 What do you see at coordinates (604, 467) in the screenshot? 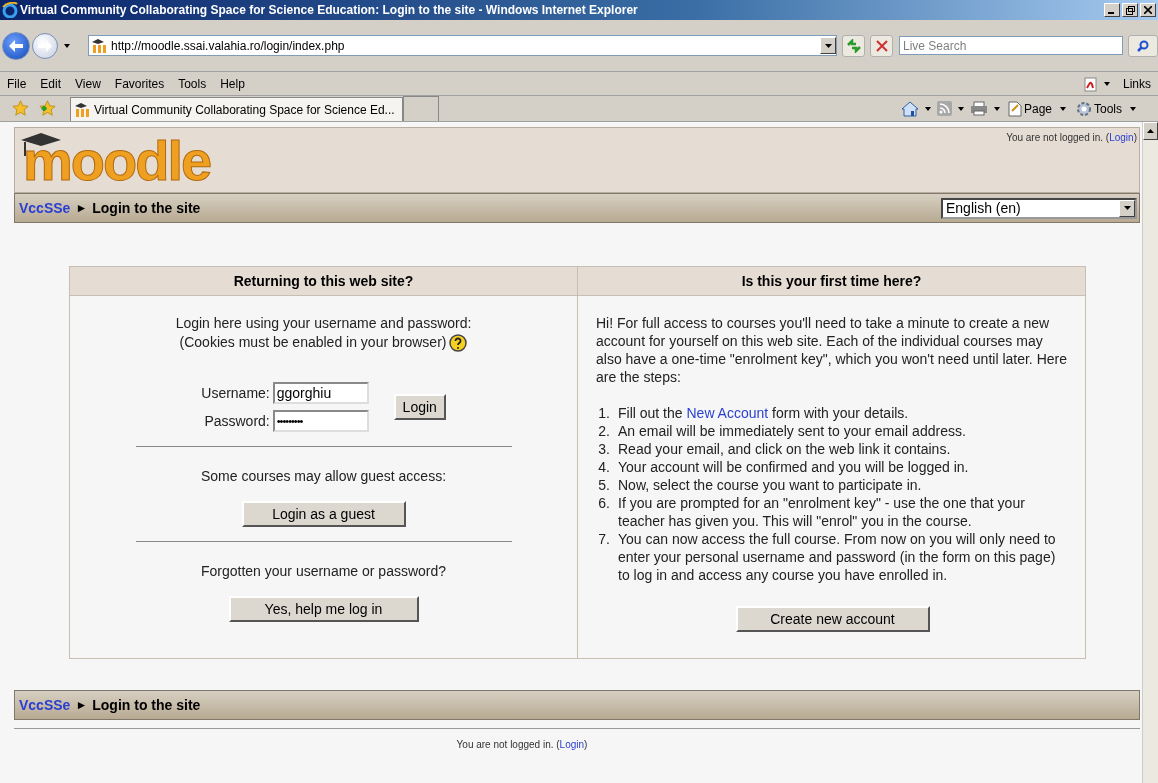
I see `step-number: 4.` at bounding box center [604, 467].